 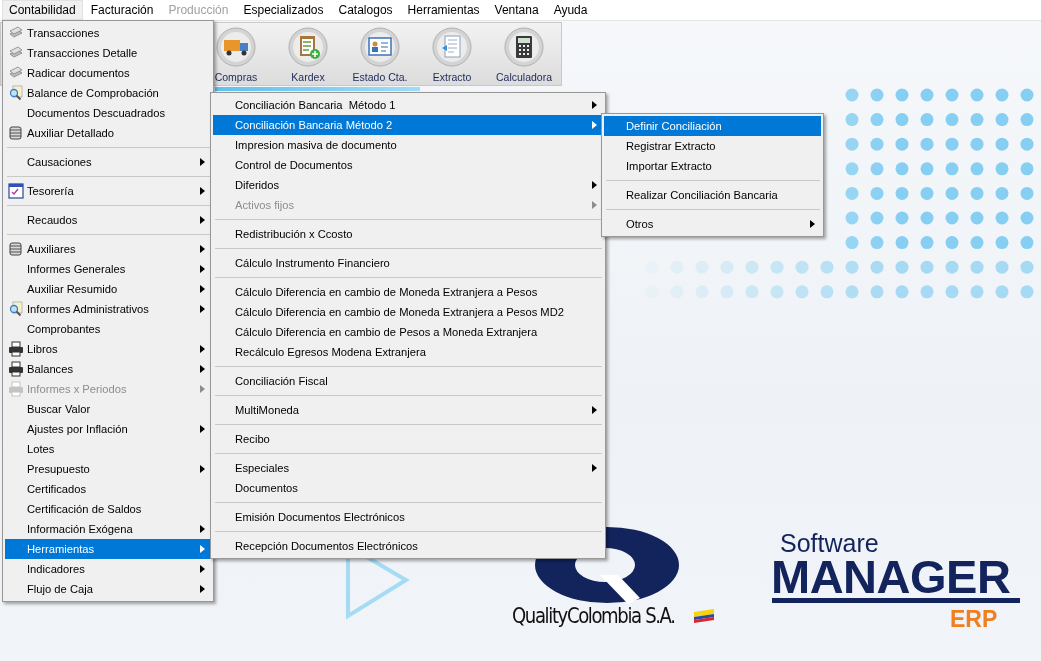 What do you see at coordinates (408, 439) in the screenshot?
I see `menu-item: Recibo` at bounding box center [408, 439].